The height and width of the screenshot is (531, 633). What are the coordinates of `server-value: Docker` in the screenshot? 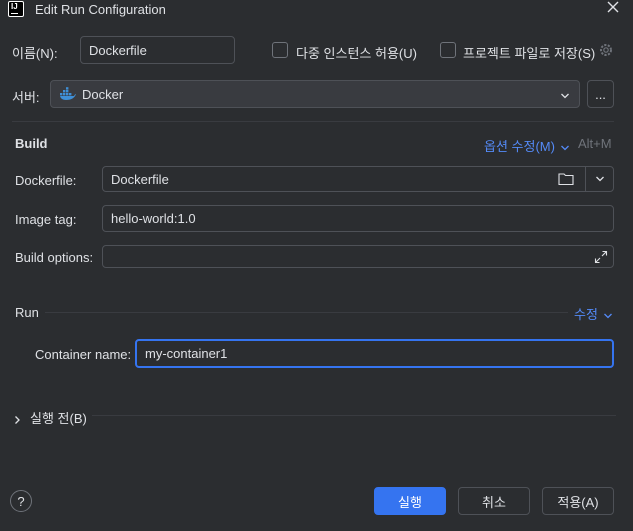 It's located at (103, 94).